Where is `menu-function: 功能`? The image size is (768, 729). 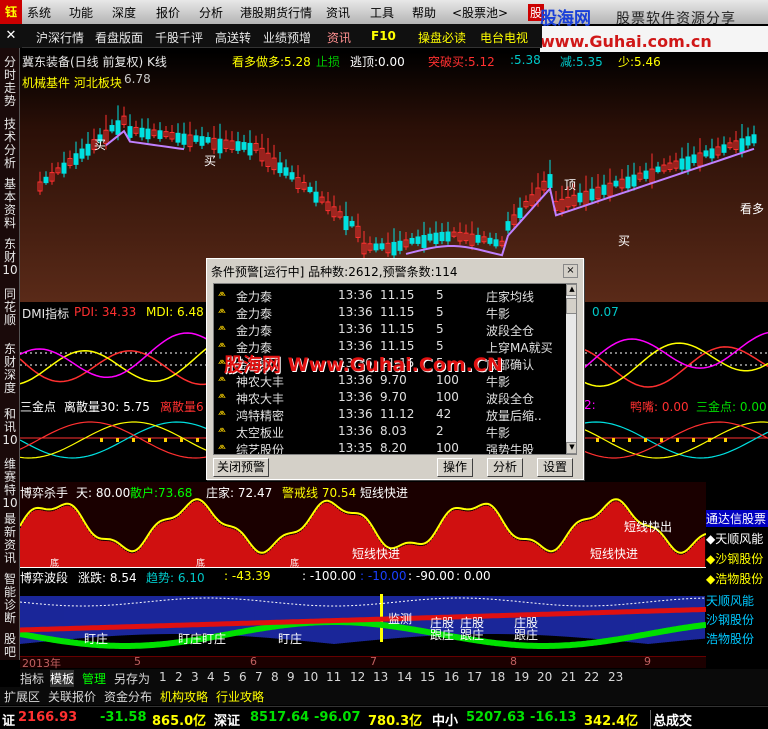
menu-function: 功能 is located at coordinates (81, 12).